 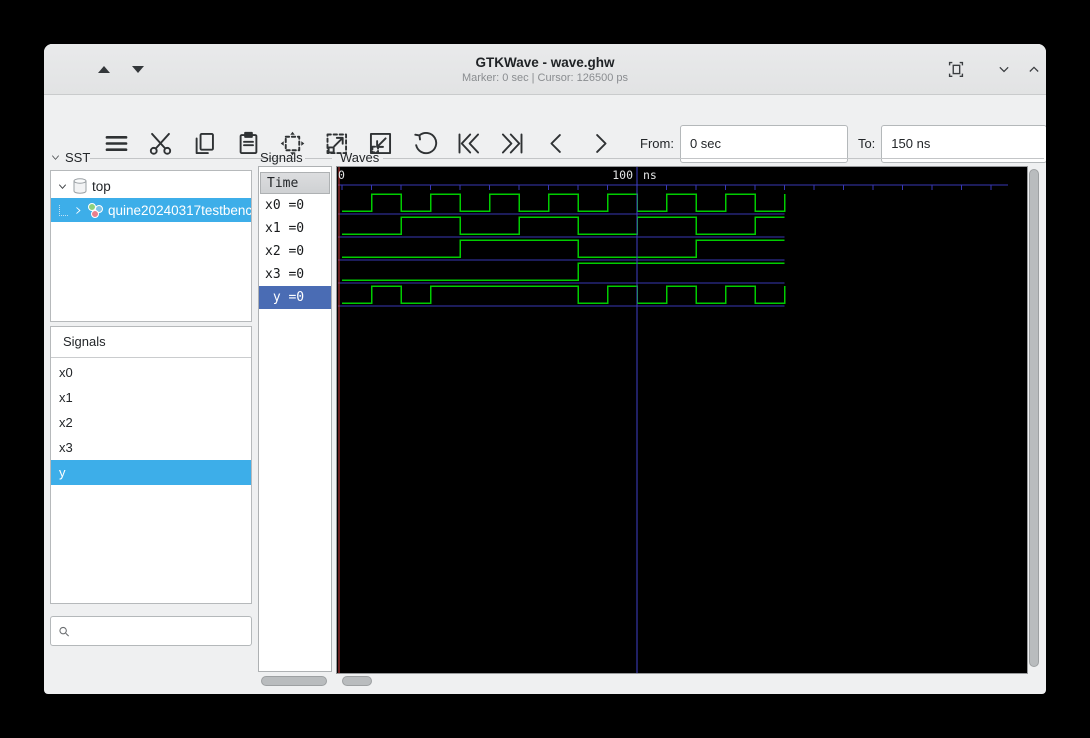 What do you see at coordinates (657, 143) in the screenshot?
I see `from-label: From:` at bounding box center [657, 143].